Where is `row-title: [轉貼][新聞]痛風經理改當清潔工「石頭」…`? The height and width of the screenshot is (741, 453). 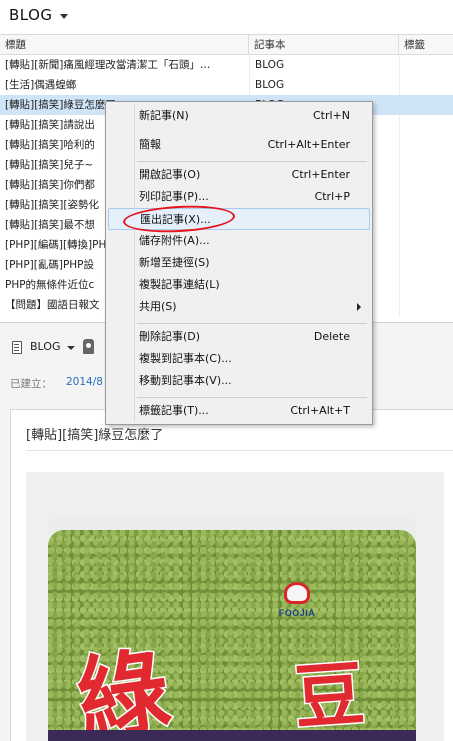
row-title: [轉貼][新聞]痛風經理改當清潔工「石頭」… is located at coordinates (108, 65).